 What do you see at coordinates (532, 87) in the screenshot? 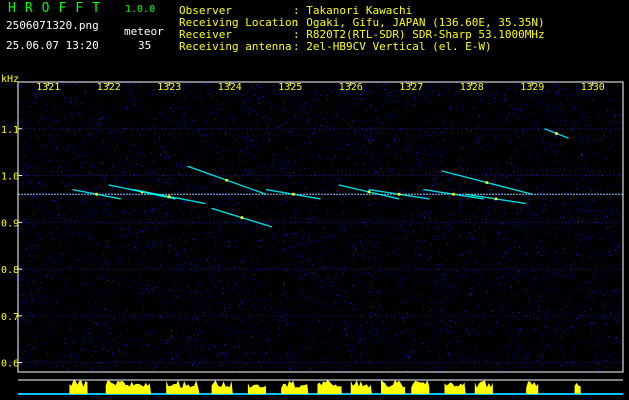
I see `x-tick-label: 1329` at bounding box center [532, 87].